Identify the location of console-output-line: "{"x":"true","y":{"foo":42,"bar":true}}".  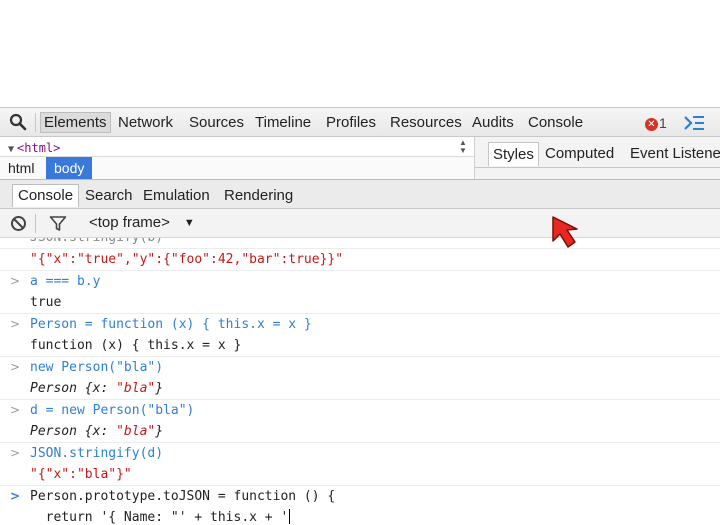
(187, 259).